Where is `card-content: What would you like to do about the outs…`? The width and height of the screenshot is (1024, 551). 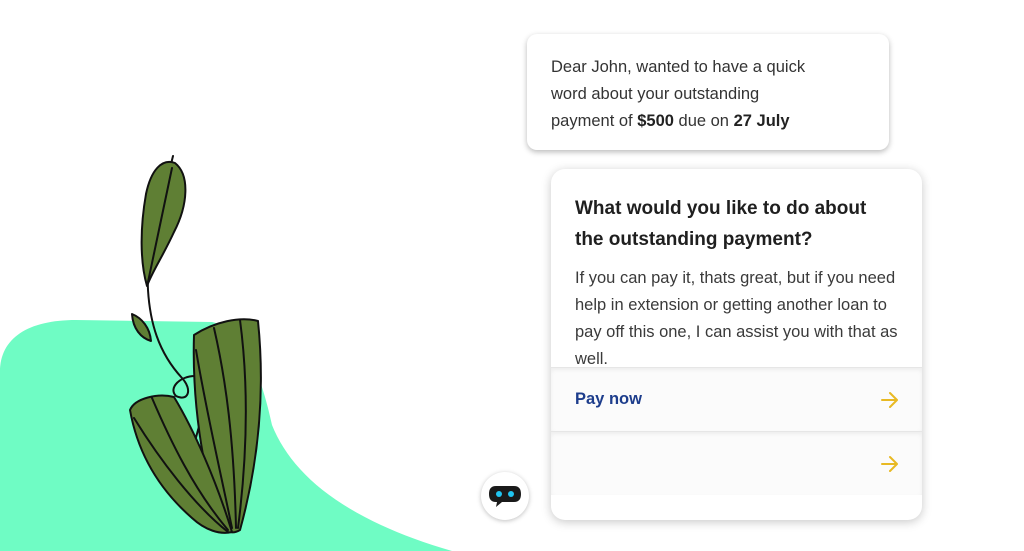 card-content: What would you like to do about the outs… is located at coordinates (736, 268).